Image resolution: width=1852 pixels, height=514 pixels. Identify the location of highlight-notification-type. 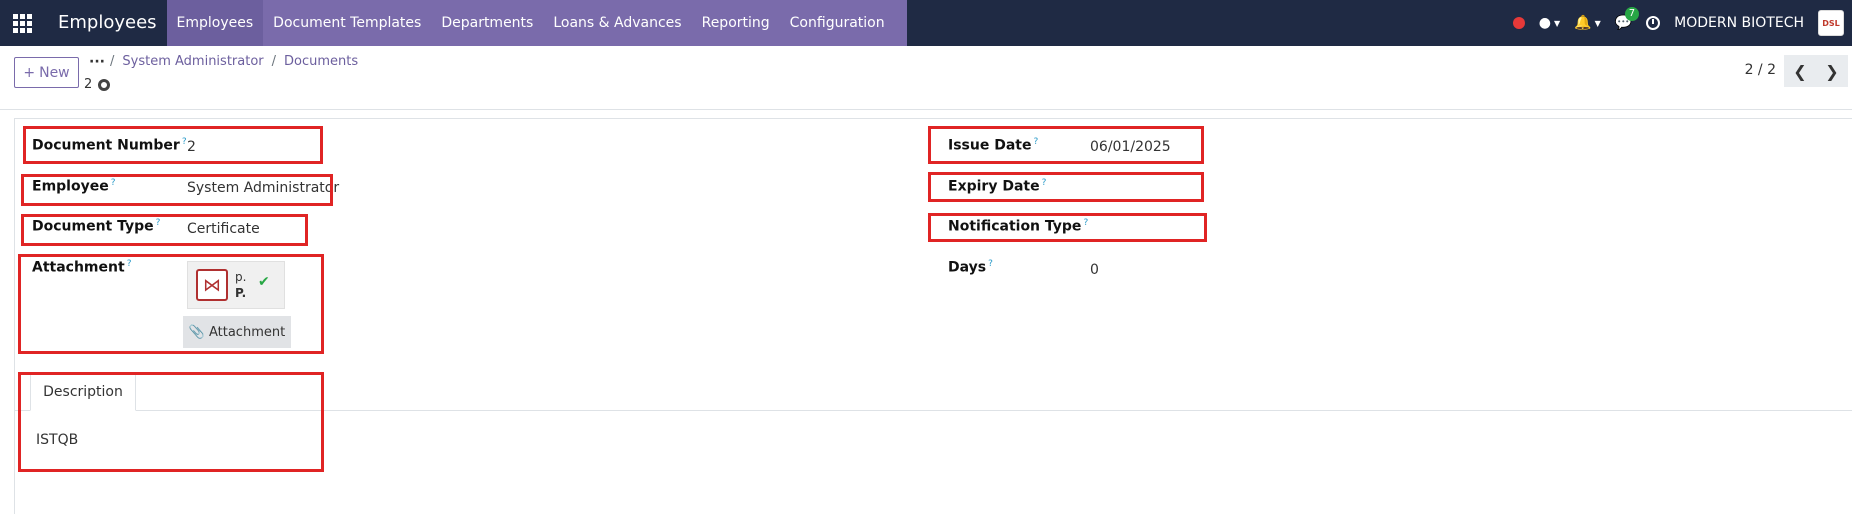
(1067, 227).